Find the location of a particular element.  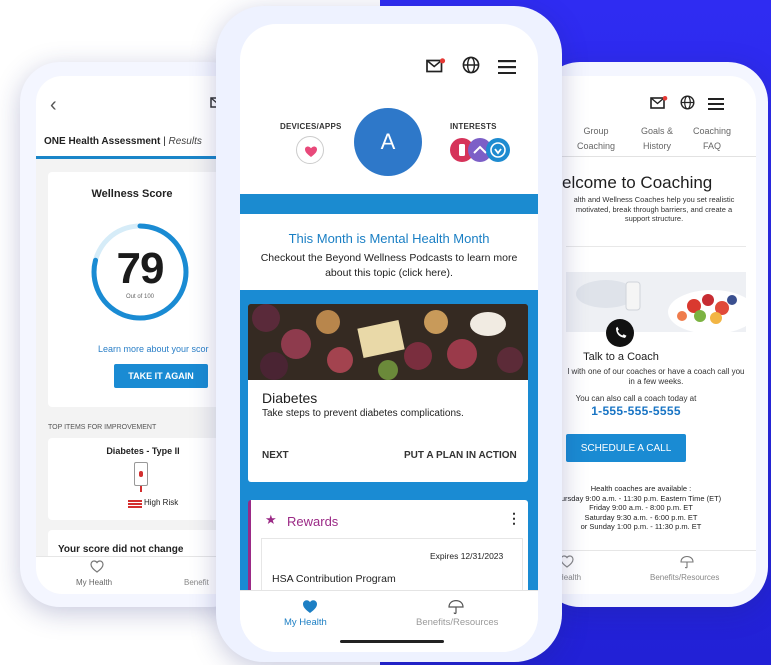

devices-apps-label: DEVICES/APPS is located at coordinates (311, 126).